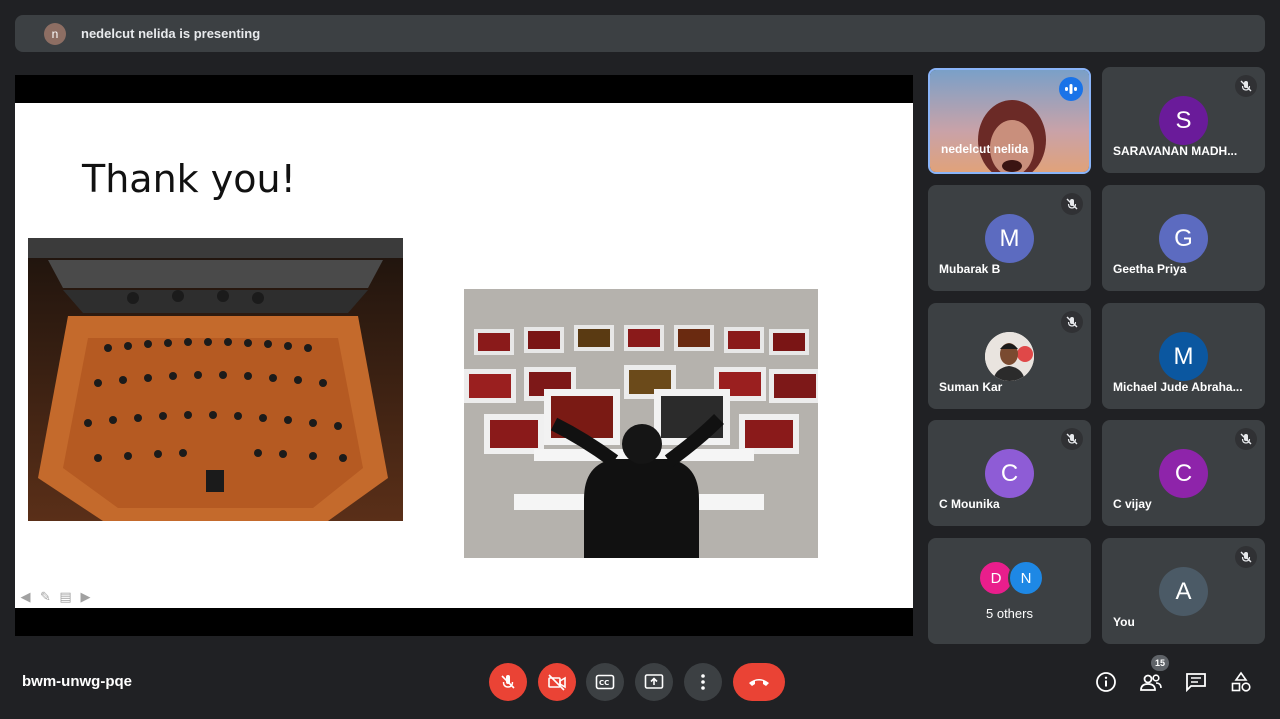 The height and width of the screenshot is (719, 1280). I want to click on others-label: 5 others, so click(1009, 613).